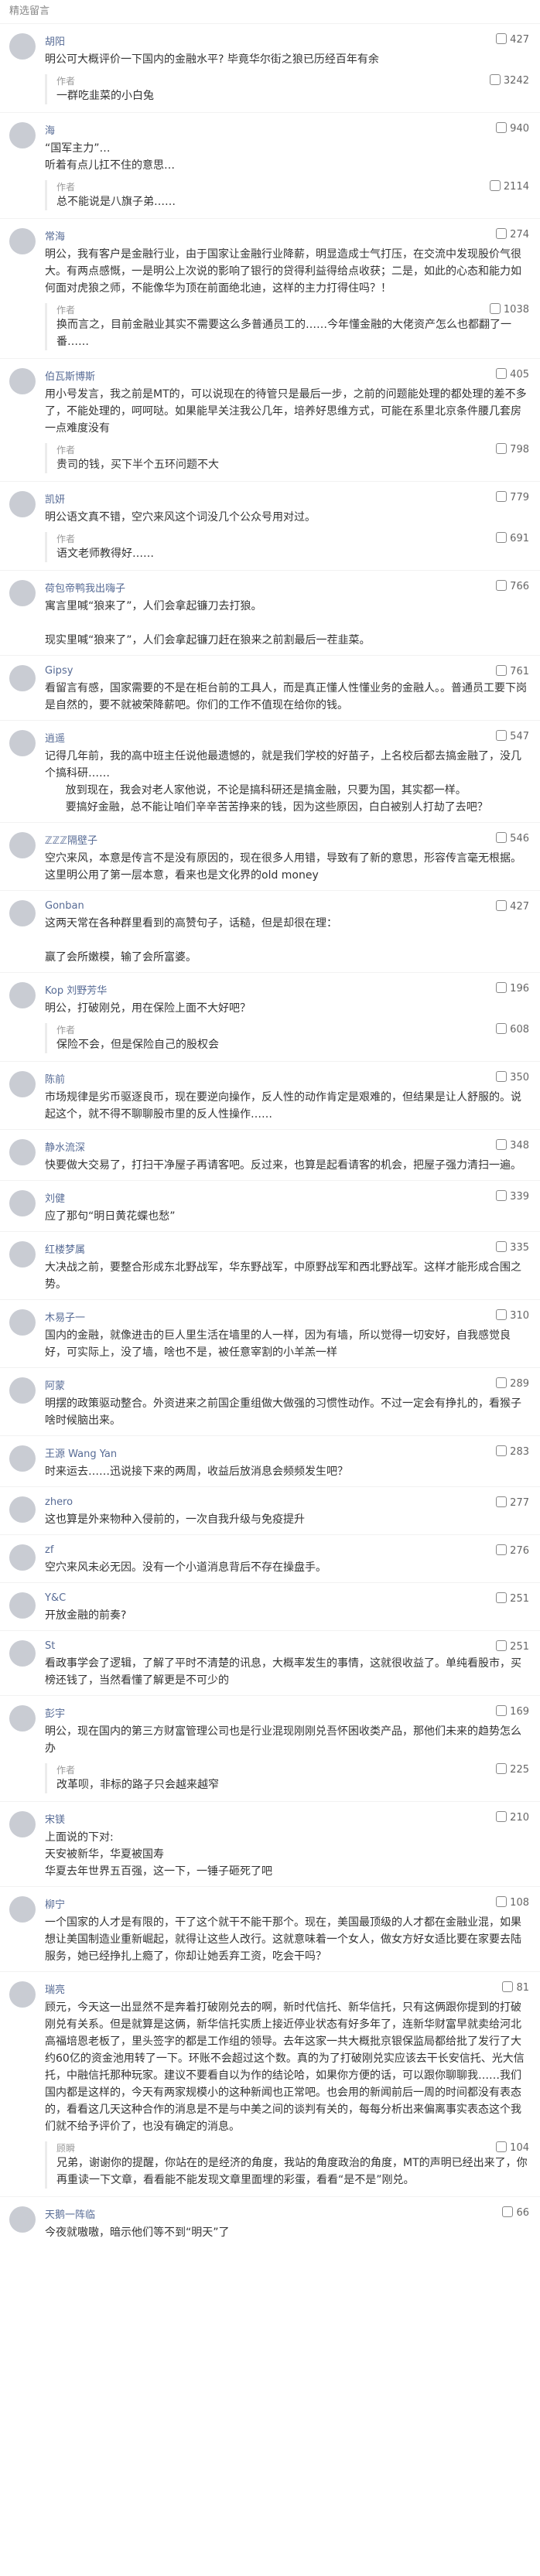  I want to click on commenter-name: 宋镁, so click(287, 1814).